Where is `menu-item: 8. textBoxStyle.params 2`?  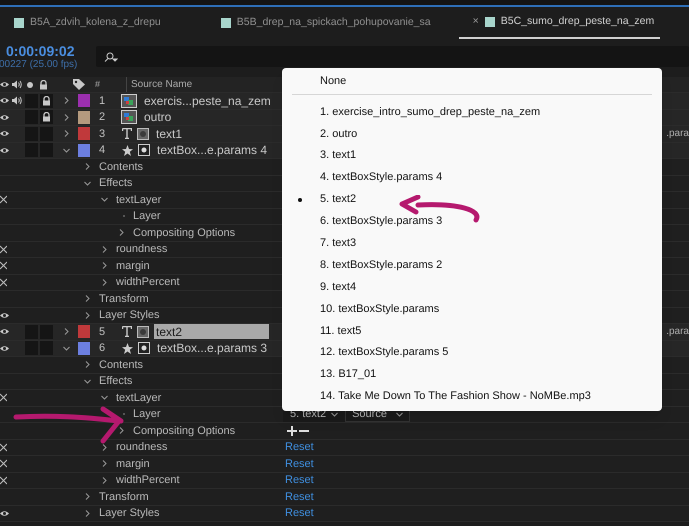
menu-item: 8. textBoxStyle.params 2 is located at coordinates (472, 265).